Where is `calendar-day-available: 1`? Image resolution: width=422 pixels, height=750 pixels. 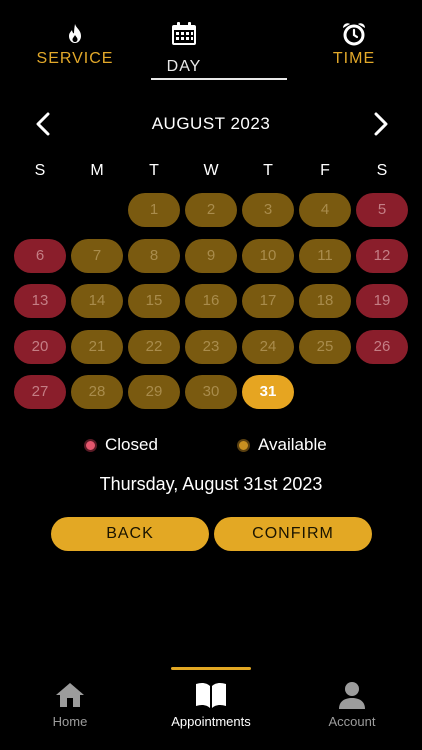 calendar-day-available: 1 is located at coordinates (154, 210).